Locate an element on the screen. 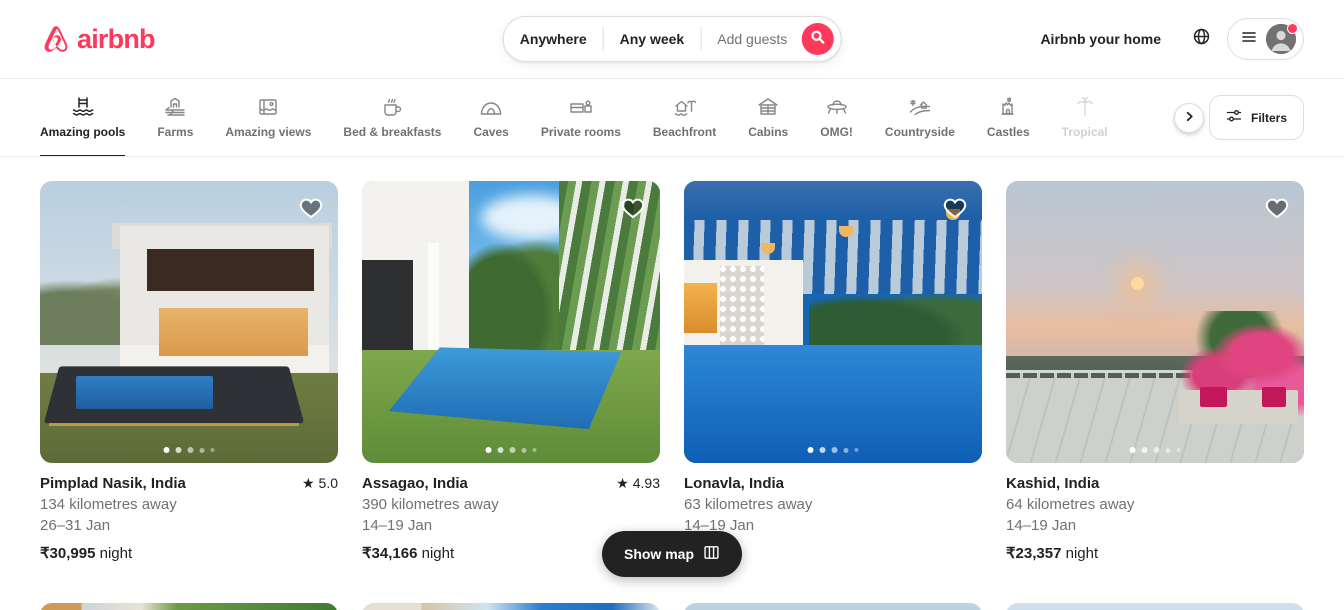  category-item-amazing-views: Amazing views is located at coordinates (268, 117).